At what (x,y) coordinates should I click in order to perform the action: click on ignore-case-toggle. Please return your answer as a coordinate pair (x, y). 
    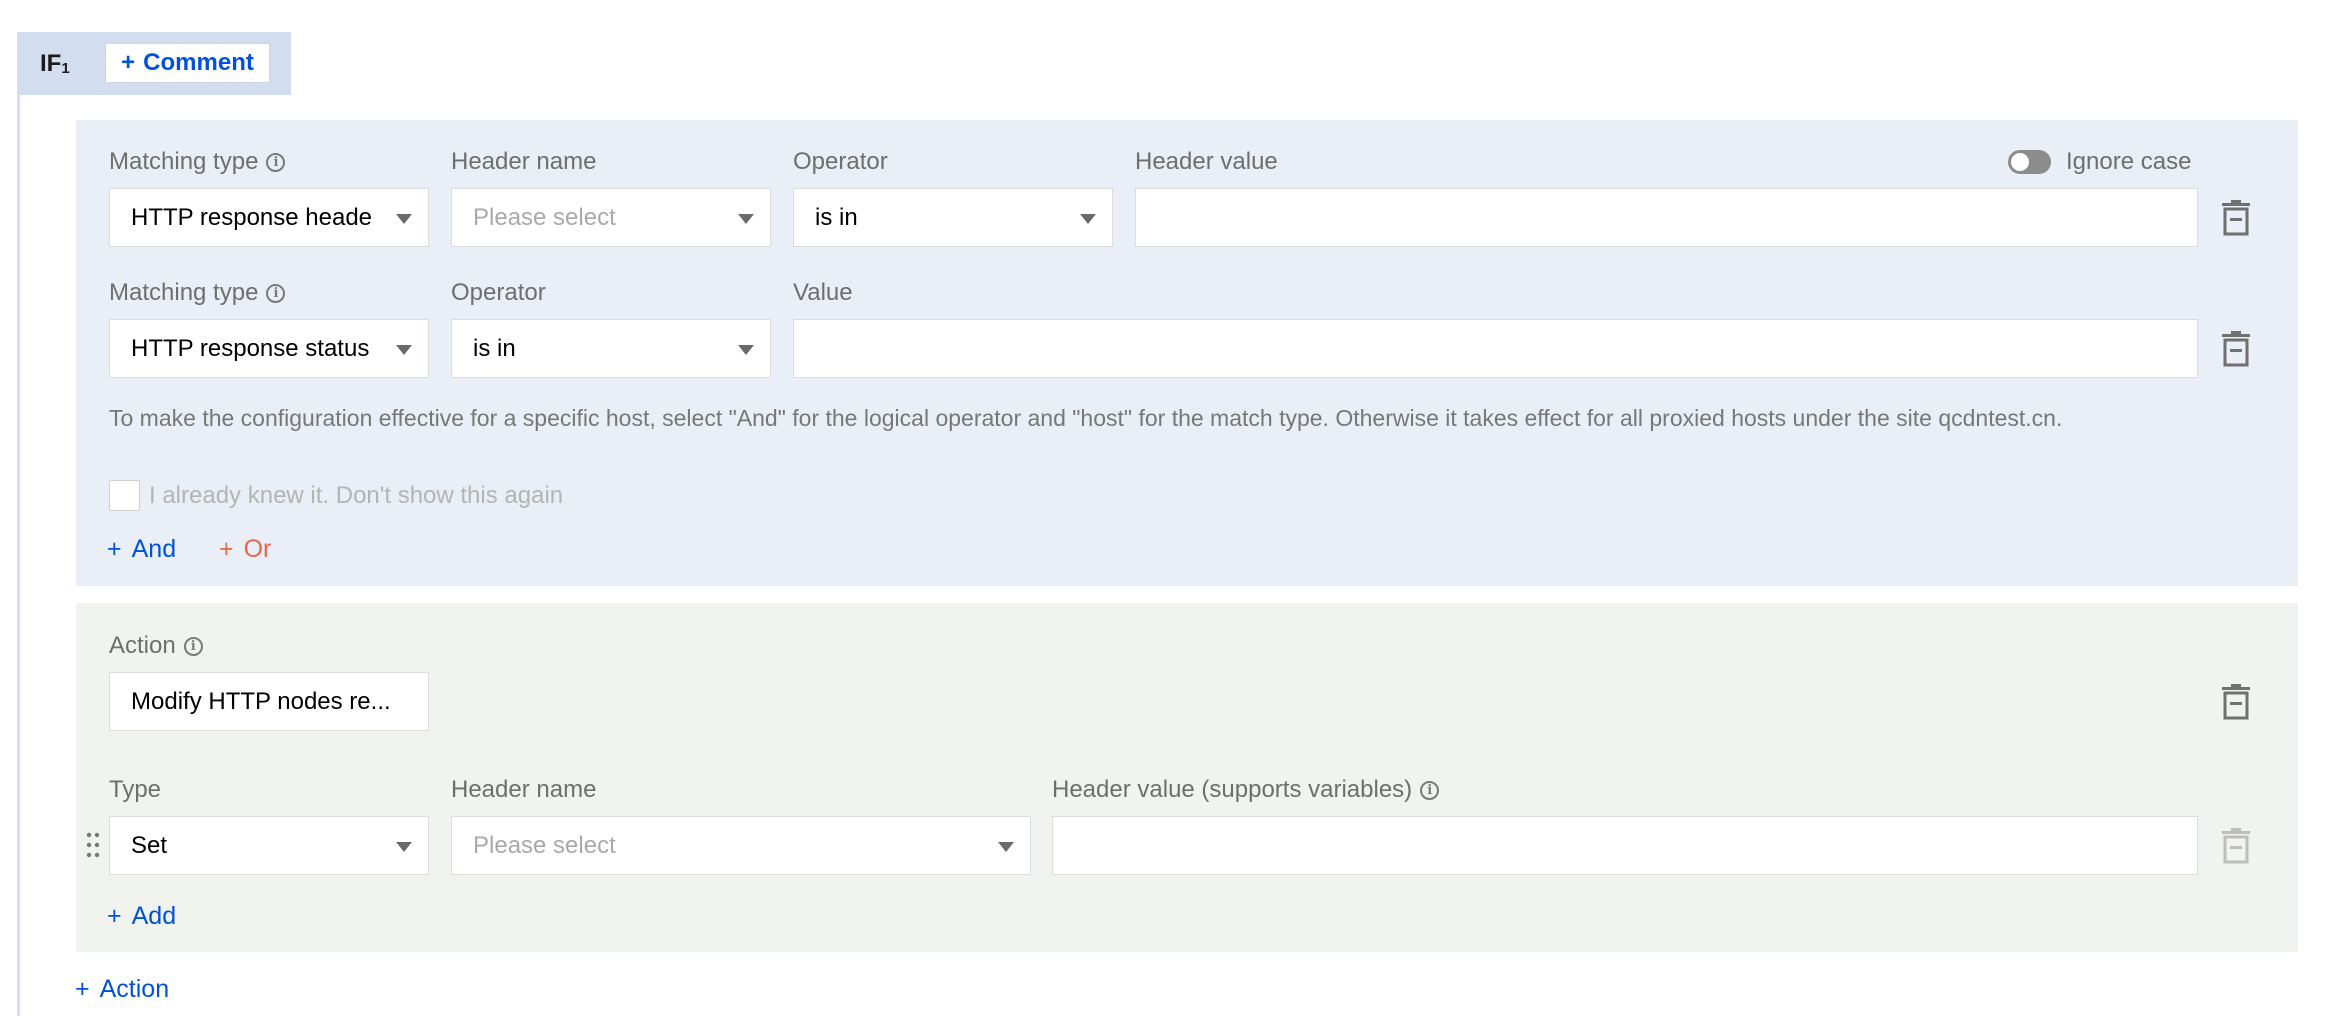
    Looking at the image, I should click on (2029, 162).